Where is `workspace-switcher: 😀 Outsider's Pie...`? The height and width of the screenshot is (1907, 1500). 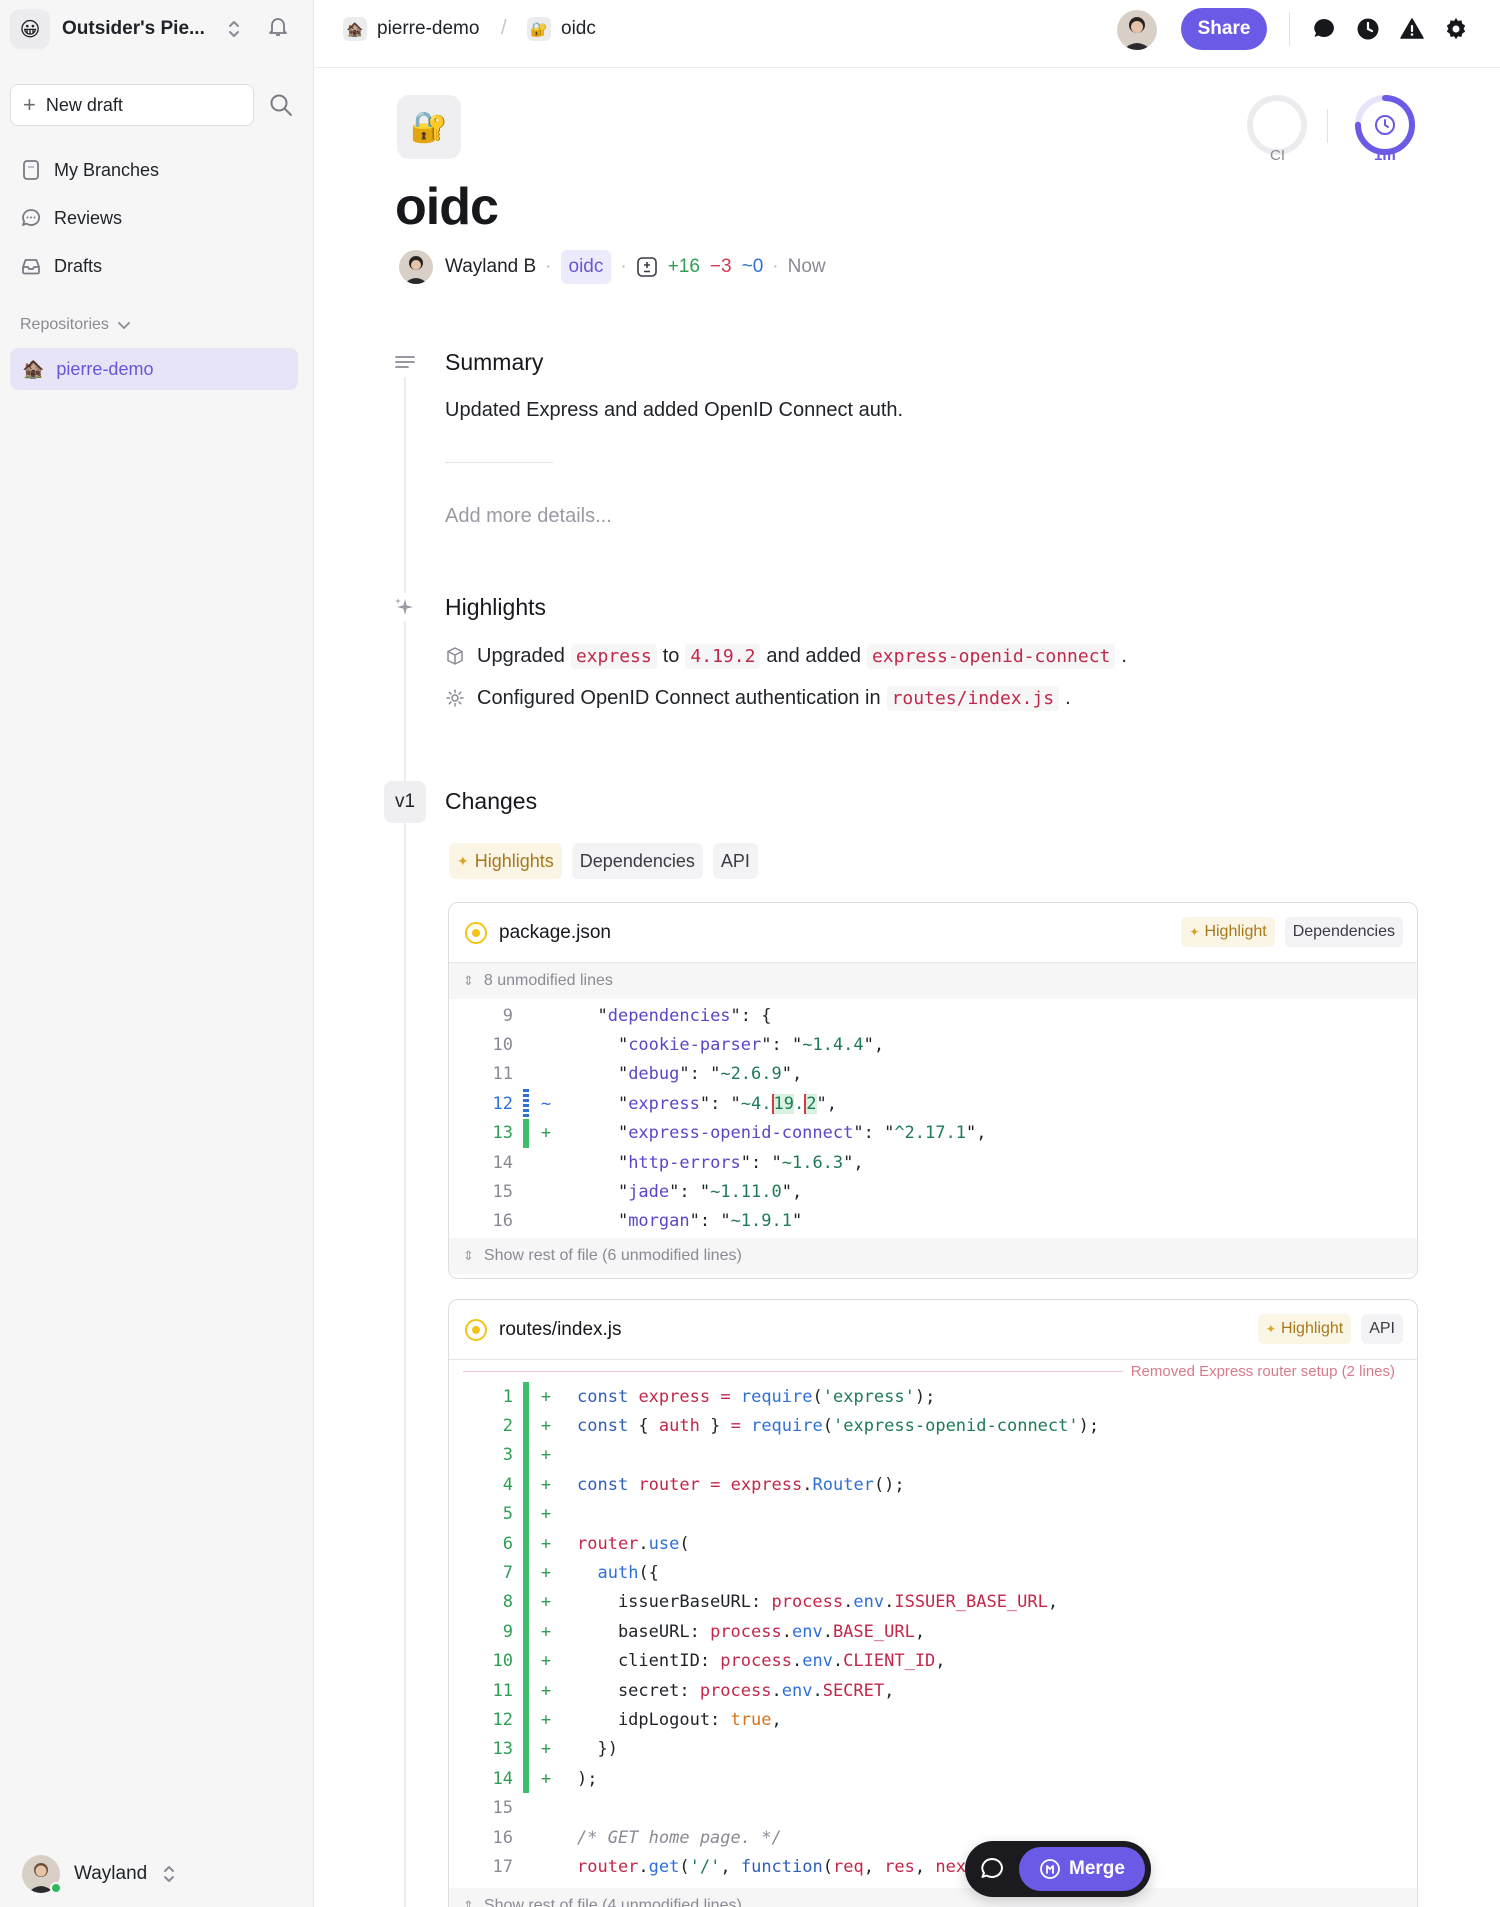
workspace-switcher: 😀 Outsider's Pie... is located at coordinates (155, 29).